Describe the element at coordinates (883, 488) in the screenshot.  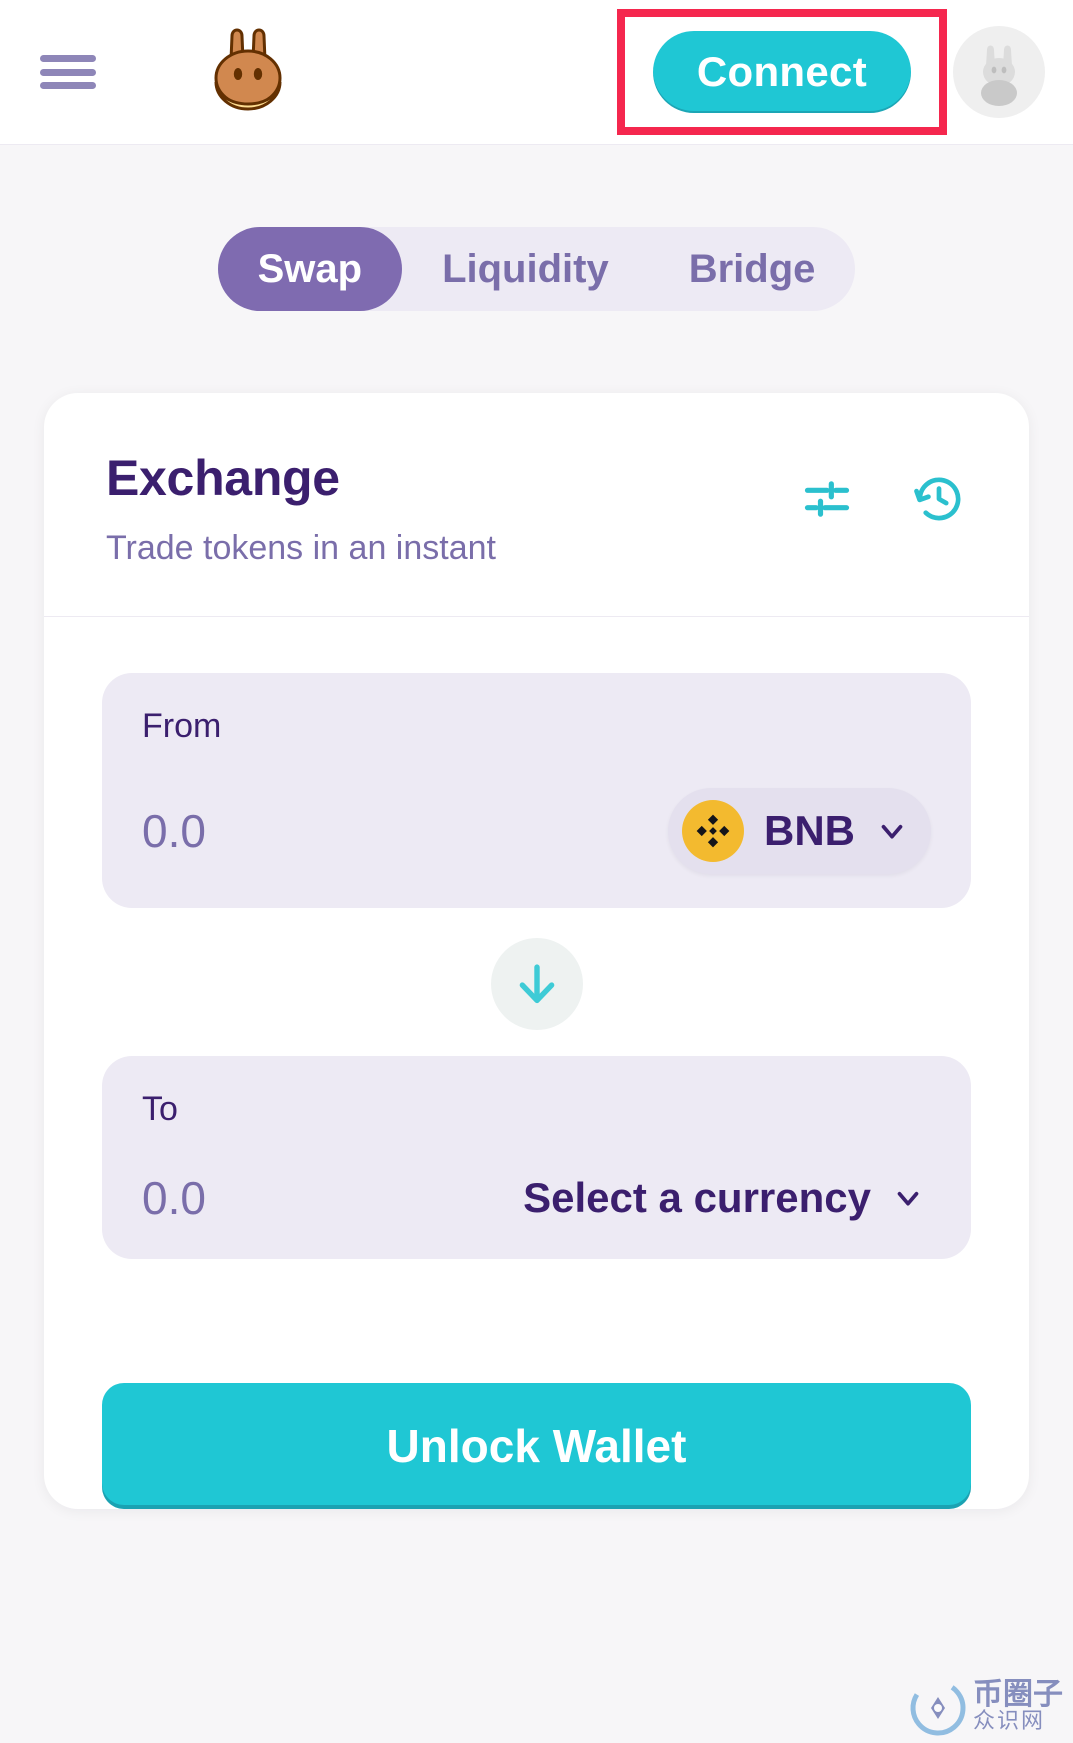
I see `card-action-icons` at that location.